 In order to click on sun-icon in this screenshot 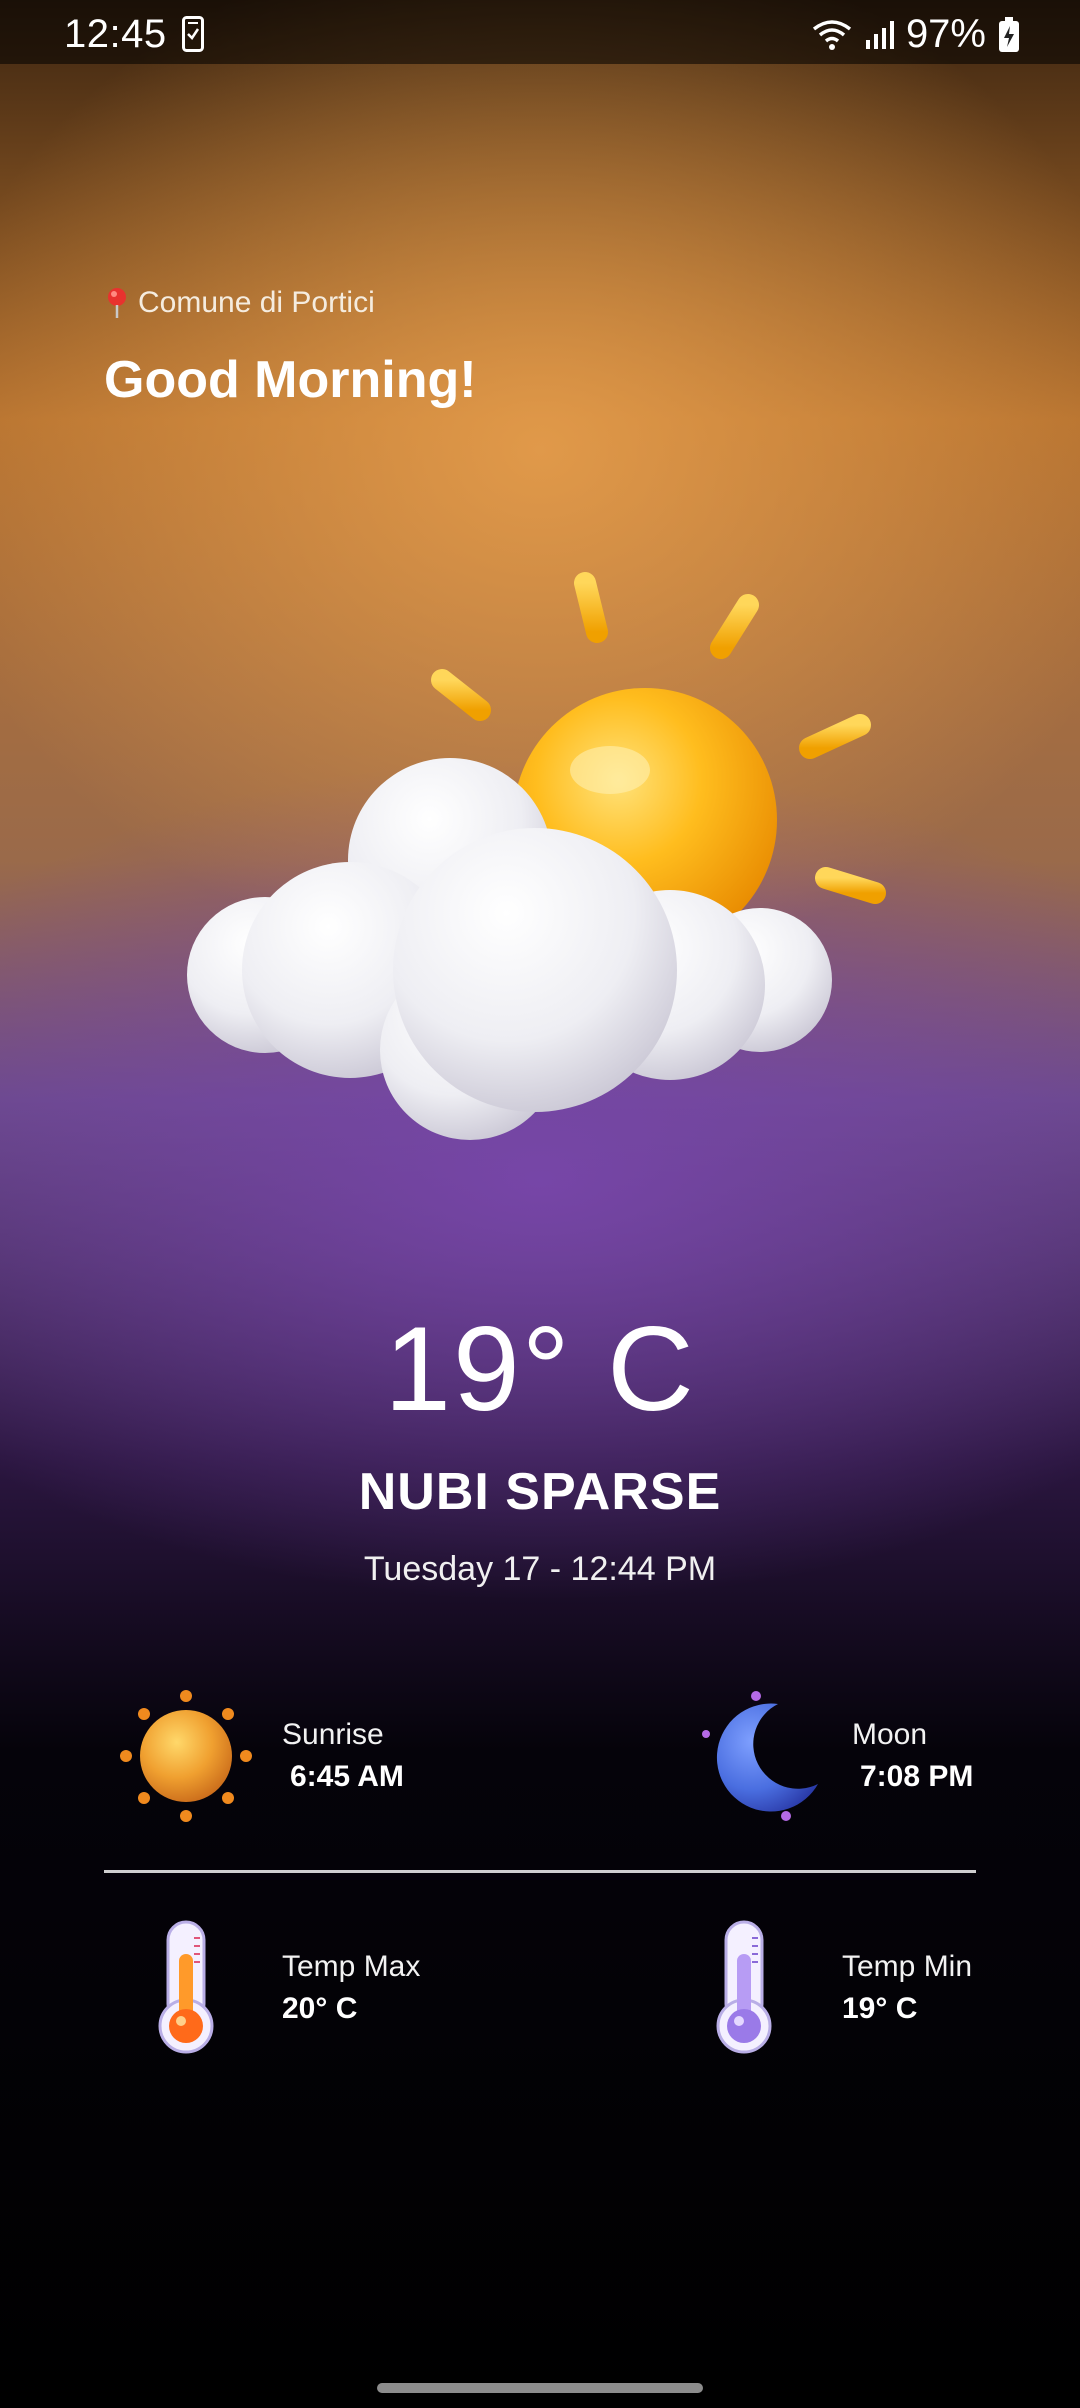, I will do `click(186, 1756)`.